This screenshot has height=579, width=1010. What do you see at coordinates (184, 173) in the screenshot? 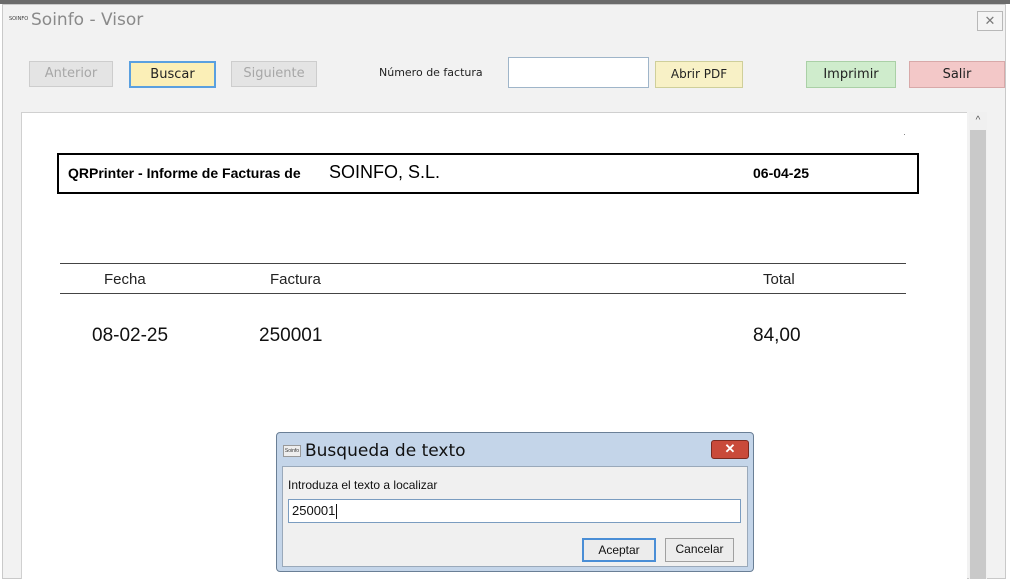
I see `report-title: QRPrinter - Informe de Facturas de` at bounding box center [184, 173].